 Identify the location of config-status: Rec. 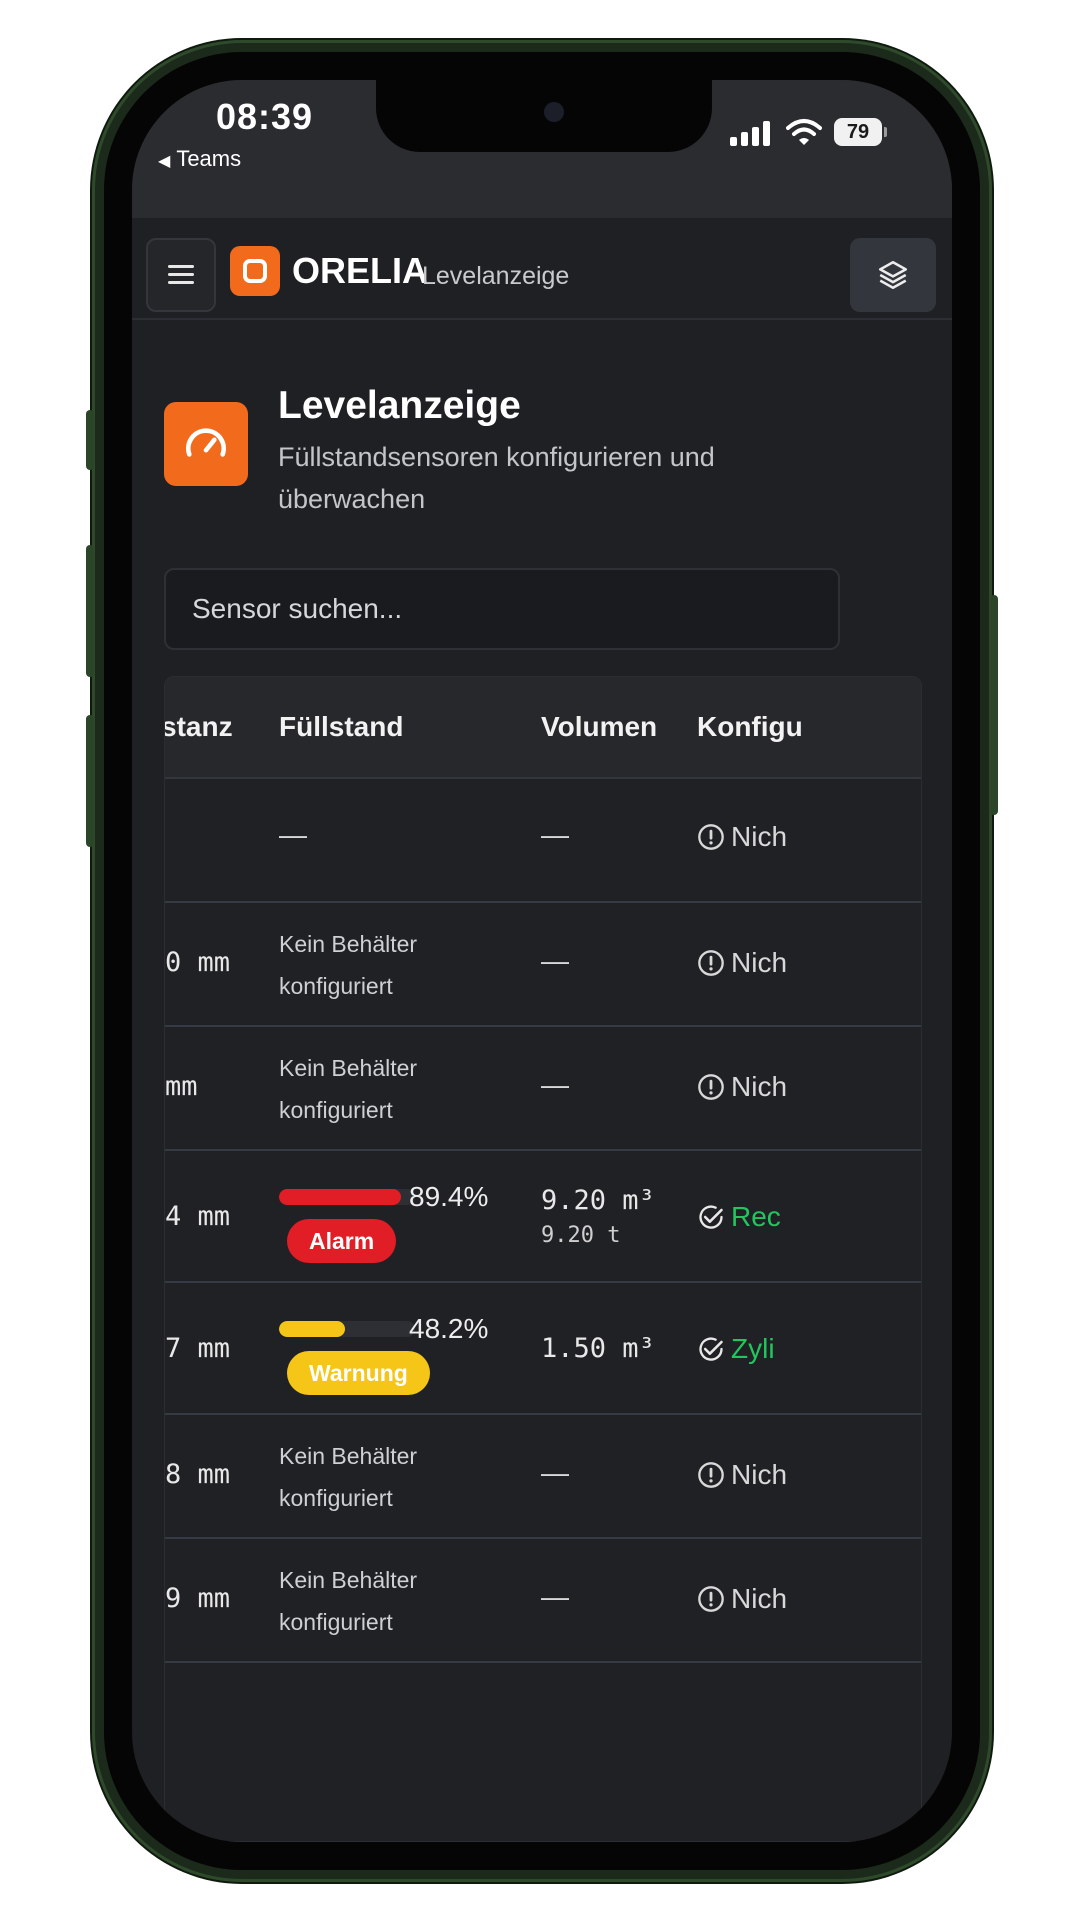
(739, 1217).